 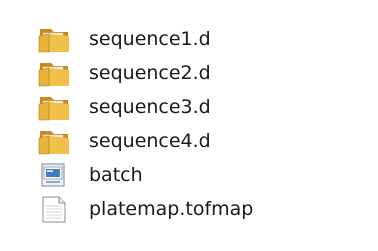 I want to click on file-name: sequence3.d, so click(x=150, y=107).